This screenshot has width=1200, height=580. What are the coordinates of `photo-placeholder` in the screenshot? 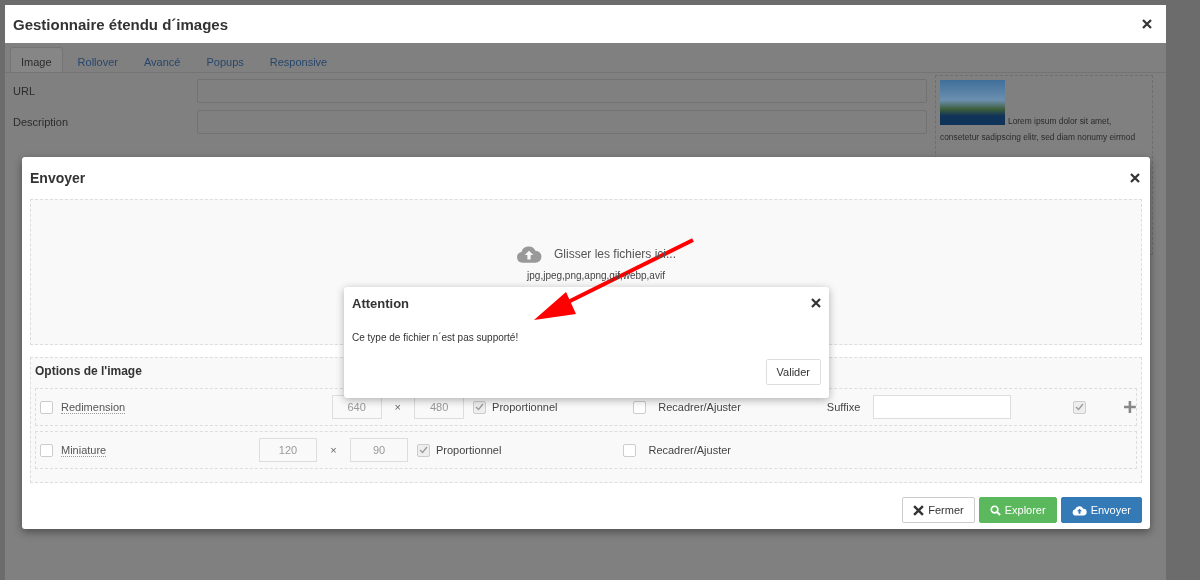 It's located at (972, 102).